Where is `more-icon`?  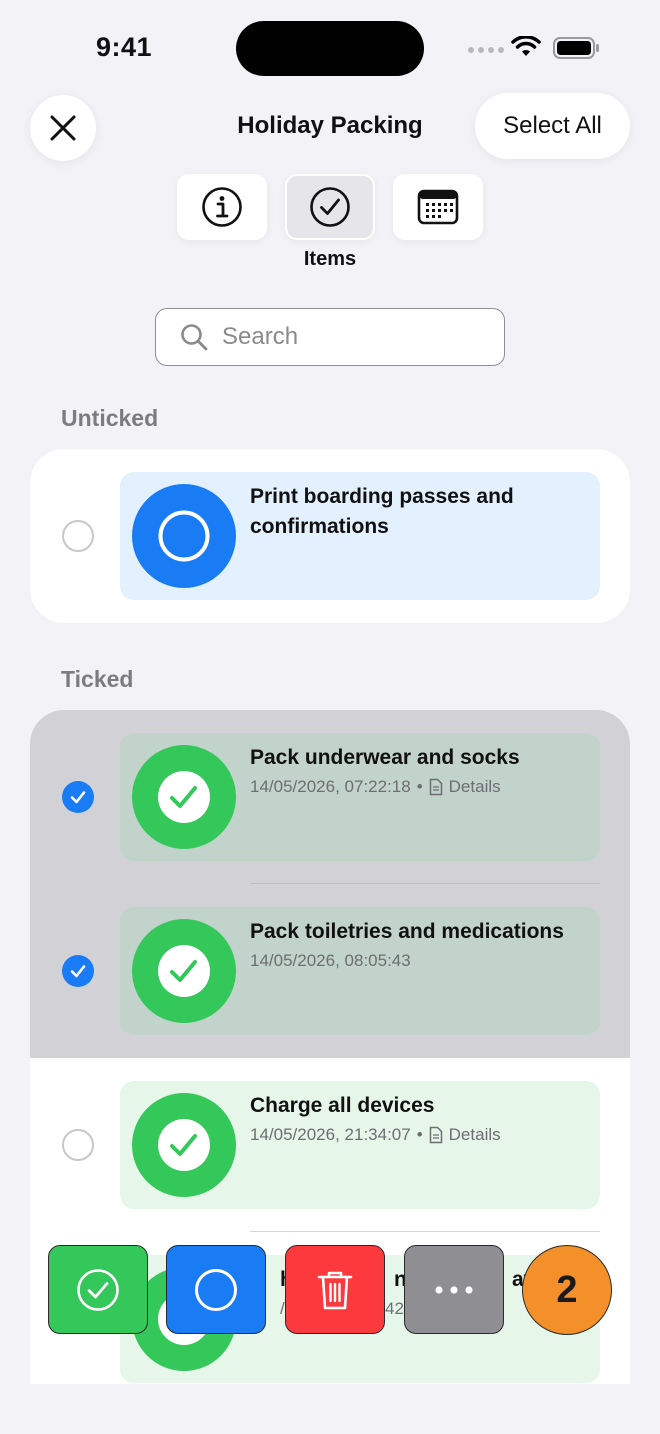
more-icon is located at coordinates (454, 1289).